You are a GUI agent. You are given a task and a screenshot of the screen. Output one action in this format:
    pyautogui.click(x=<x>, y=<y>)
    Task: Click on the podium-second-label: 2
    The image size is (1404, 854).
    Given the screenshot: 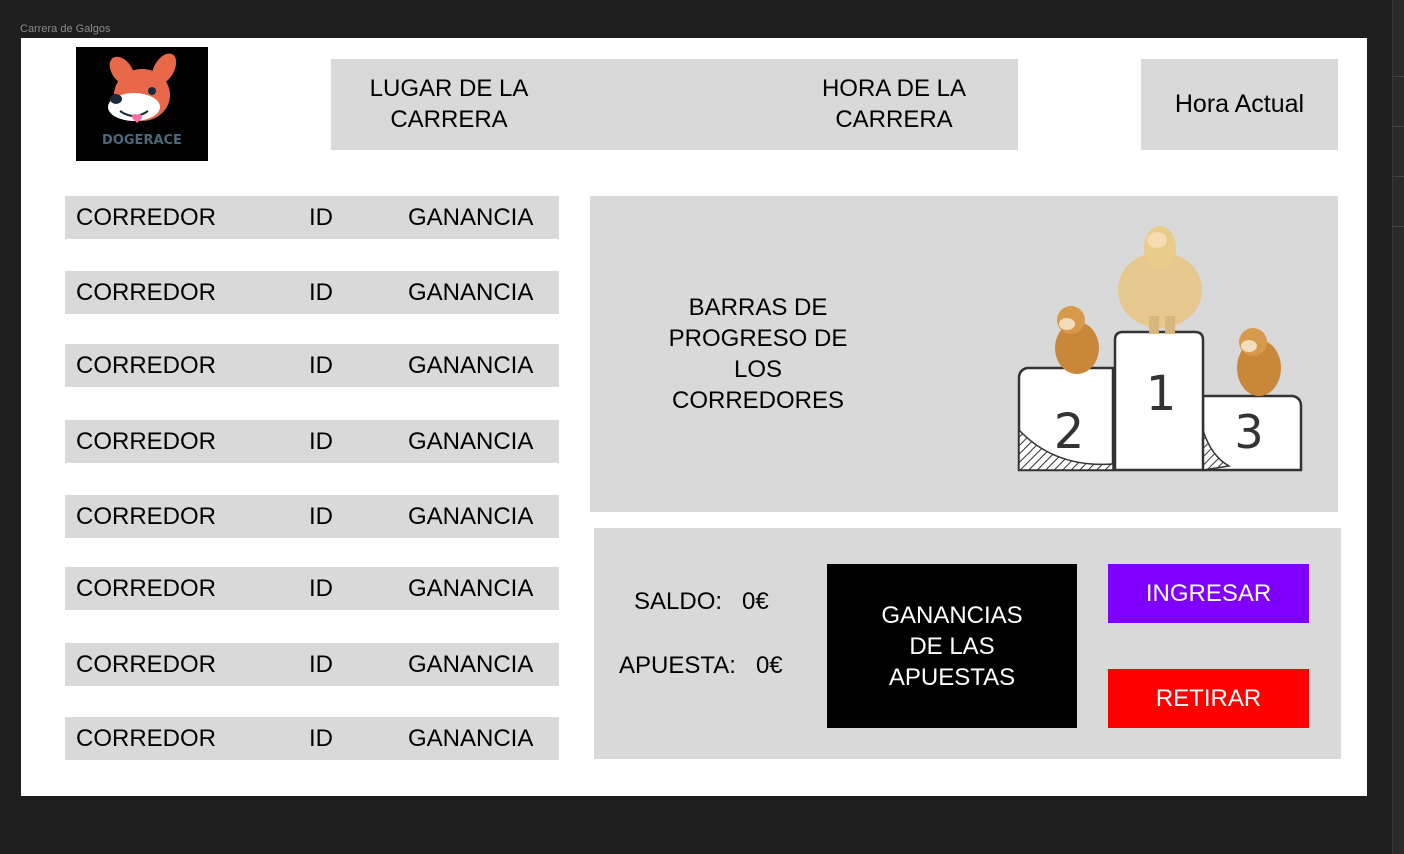 What is the action you would take?
    pyautogui.click(x=1069, y=432)
    